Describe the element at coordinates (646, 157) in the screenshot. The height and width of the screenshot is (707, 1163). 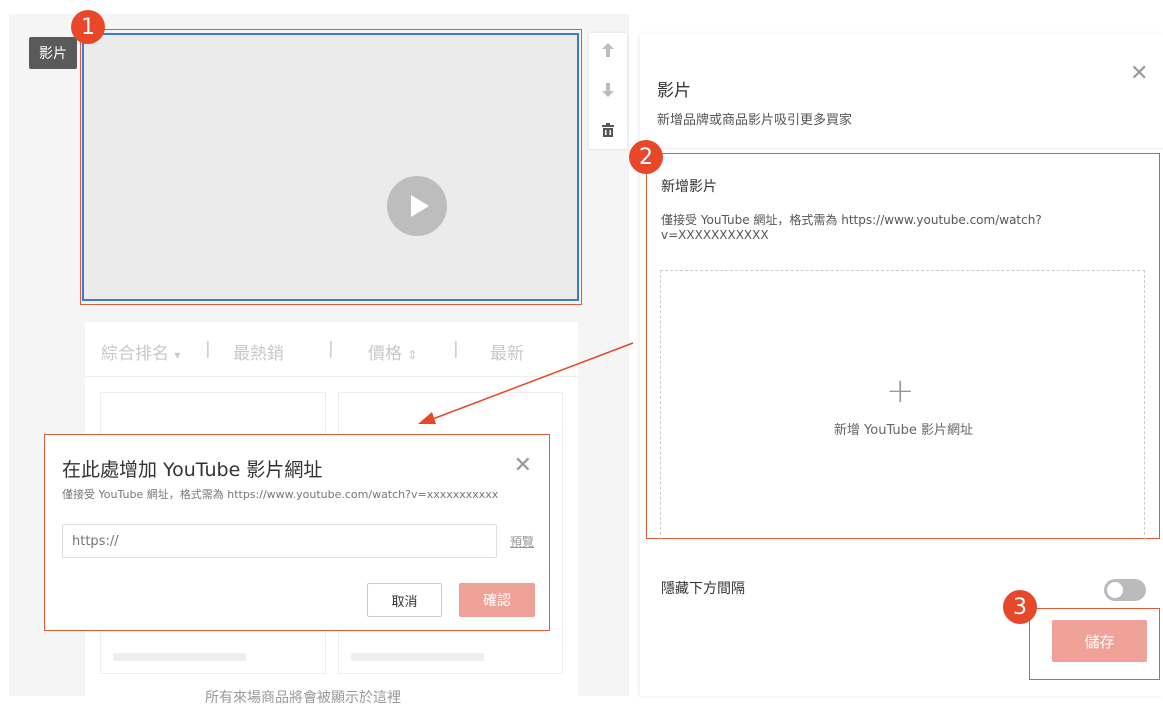
I see `step-badge-2: 2` at that location.